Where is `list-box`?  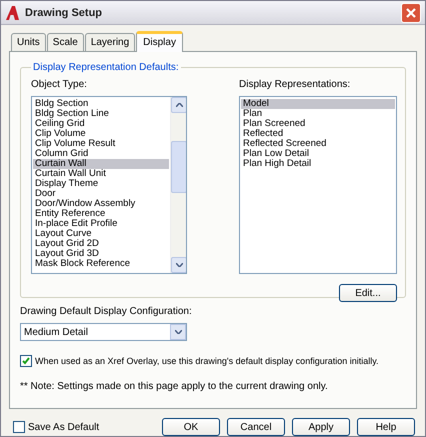
list-box is located at coordinates (109, 185).